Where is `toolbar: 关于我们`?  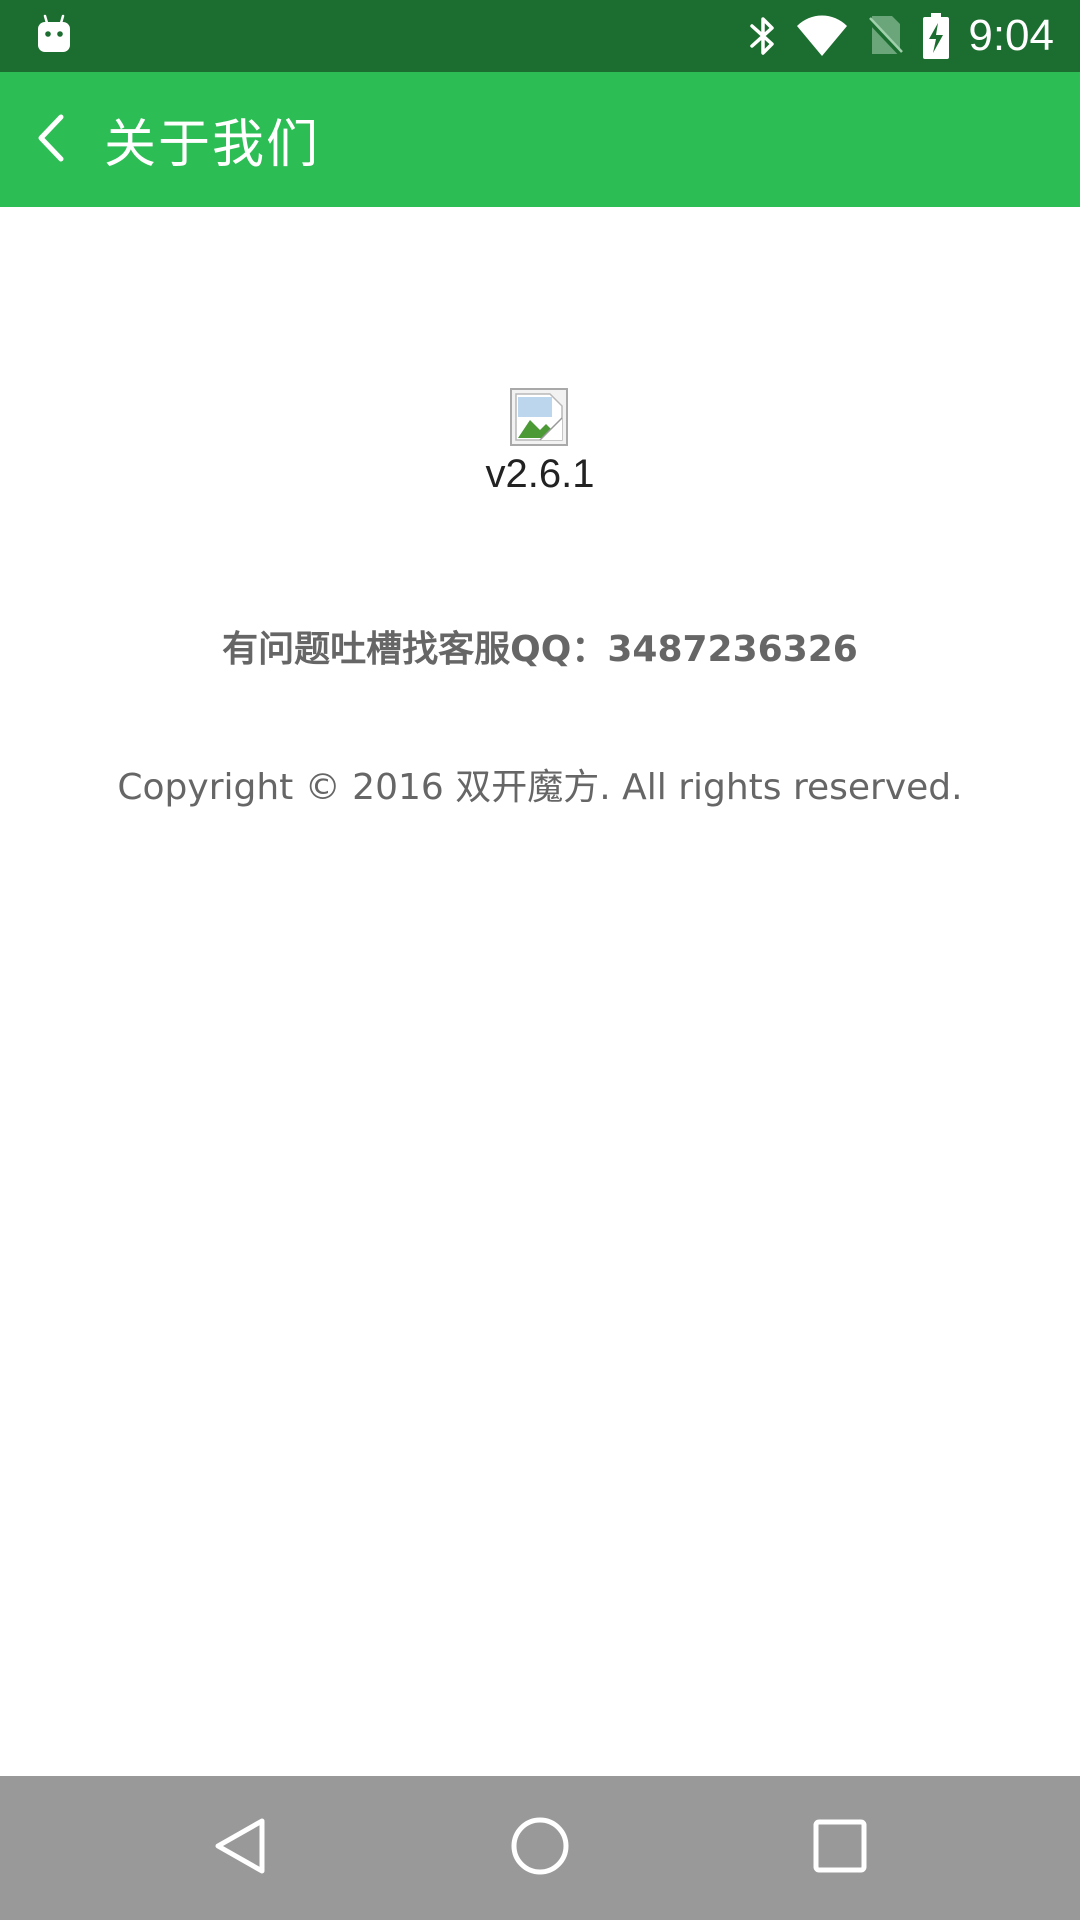 toolbar: 关于我们 is located at coordinates (540, 139).